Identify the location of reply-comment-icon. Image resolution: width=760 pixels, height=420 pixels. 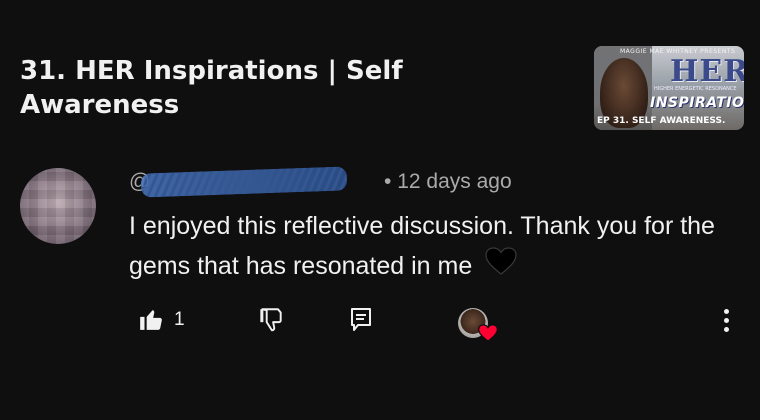
(361, 319).